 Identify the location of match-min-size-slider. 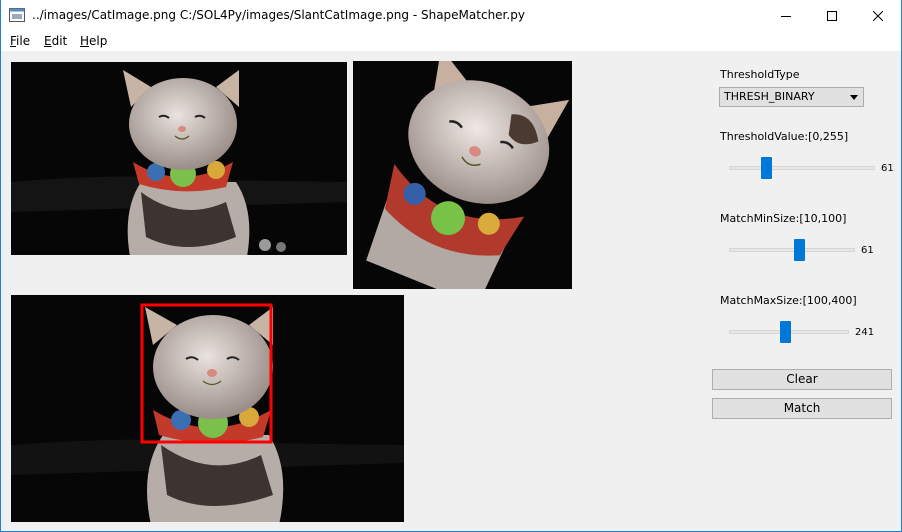
(792, 250).